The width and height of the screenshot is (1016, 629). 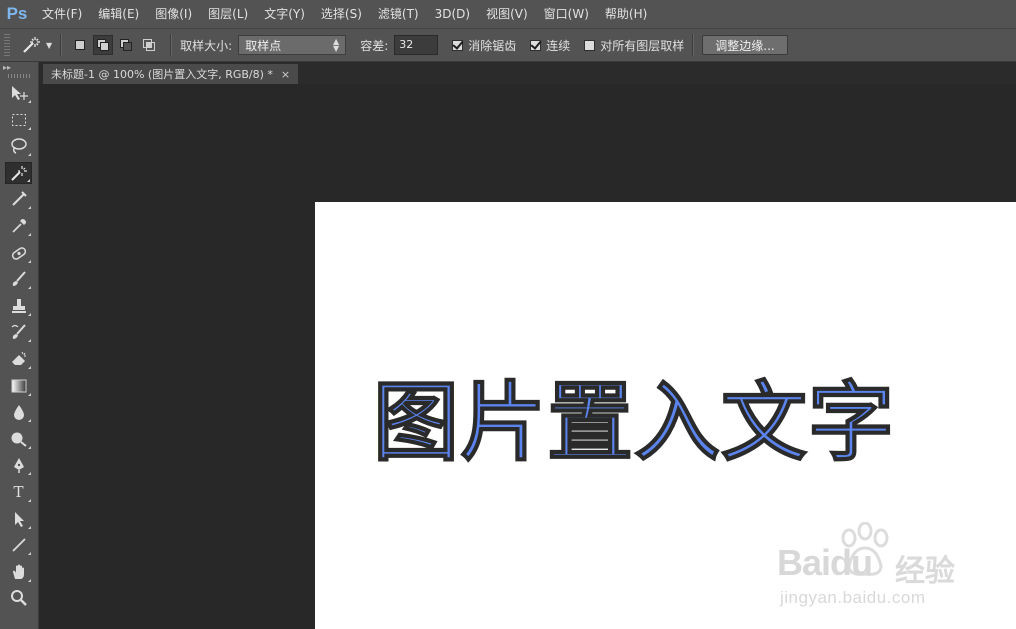 I want to click on photoshop-logo: Ps, so click(x=17, y=13).